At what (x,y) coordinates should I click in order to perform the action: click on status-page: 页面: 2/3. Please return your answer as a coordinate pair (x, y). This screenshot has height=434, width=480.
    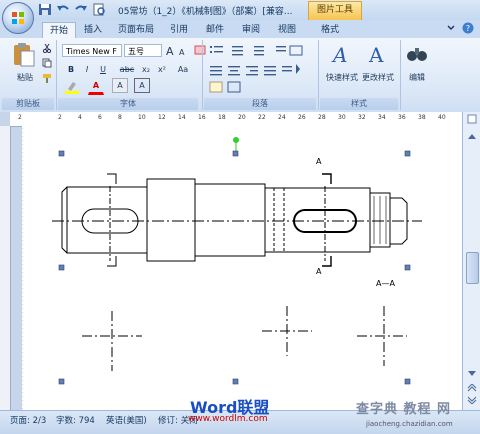
    Looking at the image, I should click on (28, 420).